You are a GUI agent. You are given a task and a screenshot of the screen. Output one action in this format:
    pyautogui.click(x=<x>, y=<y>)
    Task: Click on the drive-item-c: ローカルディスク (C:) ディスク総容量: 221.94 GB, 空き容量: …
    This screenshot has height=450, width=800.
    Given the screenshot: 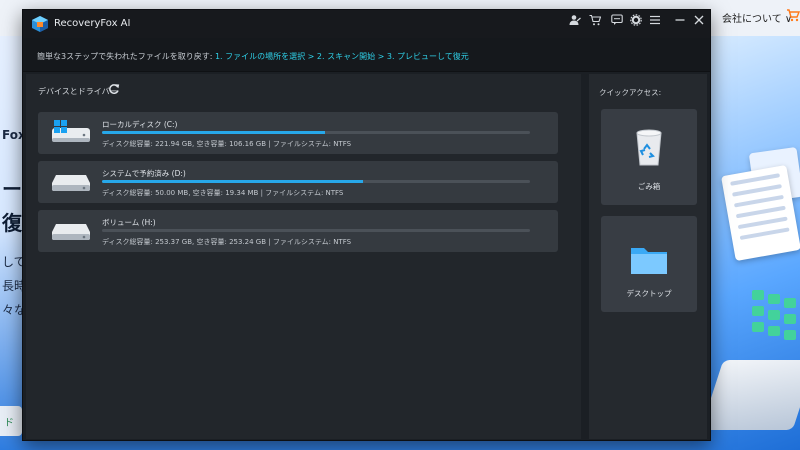 What is the action you would take?
    pyautogui.click(x=298, y=133)
    